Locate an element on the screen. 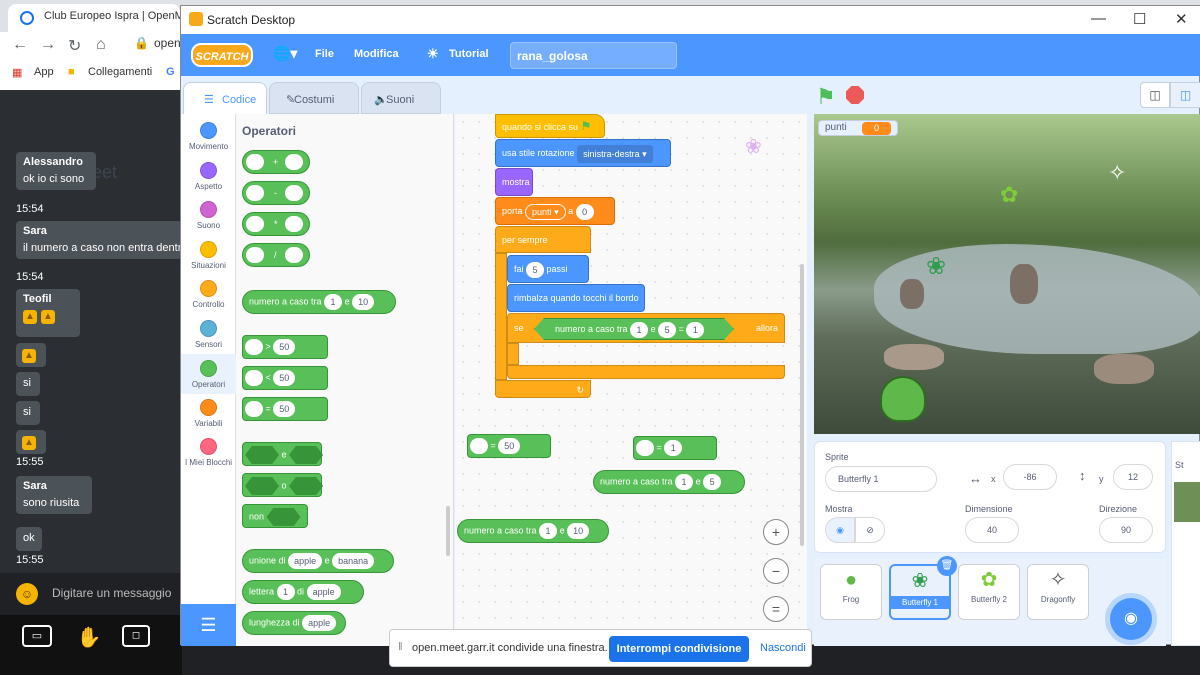  block-divide: / is located at coordinates (276, 255).